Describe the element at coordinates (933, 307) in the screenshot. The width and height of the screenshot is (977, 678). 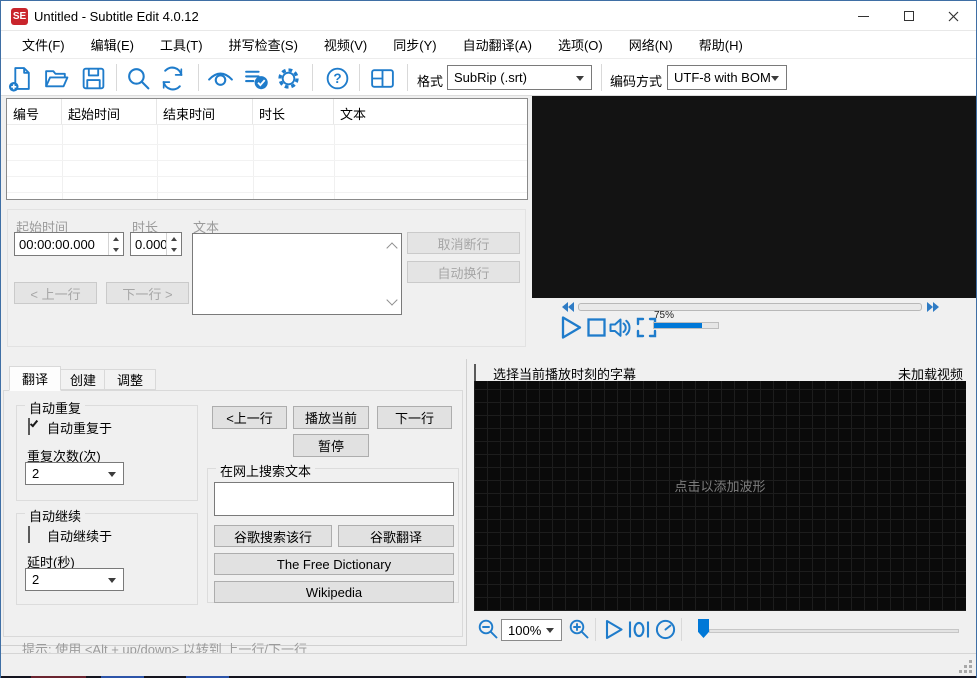
I see `forward-icon` at that location.